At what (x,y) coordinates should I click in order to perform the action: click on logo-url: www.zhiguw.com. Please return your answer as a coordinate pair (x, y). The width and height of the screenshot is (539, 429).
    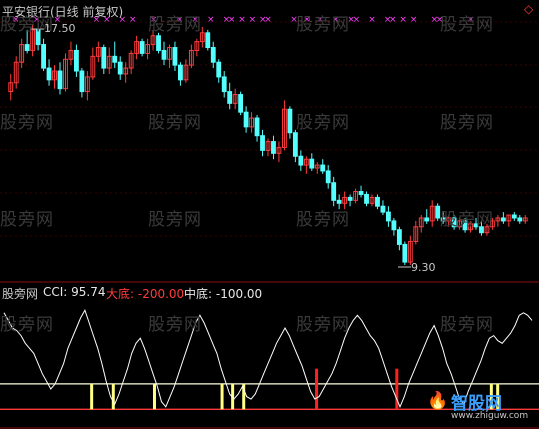
    Looking at the image, I should click on (490, 416).